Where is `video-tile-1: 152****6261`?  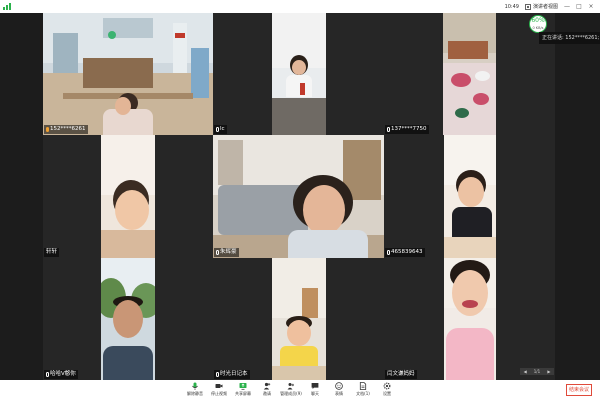
video-tile-1: 152****6261 is located at coordinates (128, 74).